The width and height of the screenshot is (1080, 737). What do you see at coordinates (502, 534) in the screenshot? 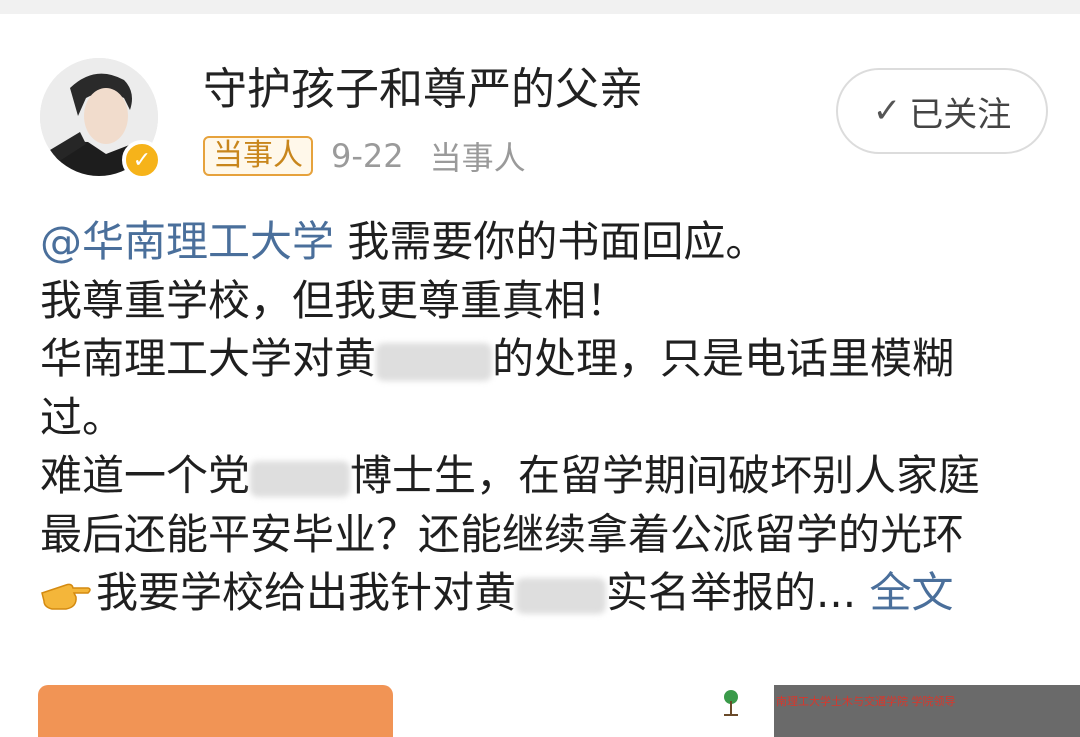
I see `content-line-6: 最后还能平安毕业？还能继续拿着公派留学的光环` at bounding box center [502, 534].